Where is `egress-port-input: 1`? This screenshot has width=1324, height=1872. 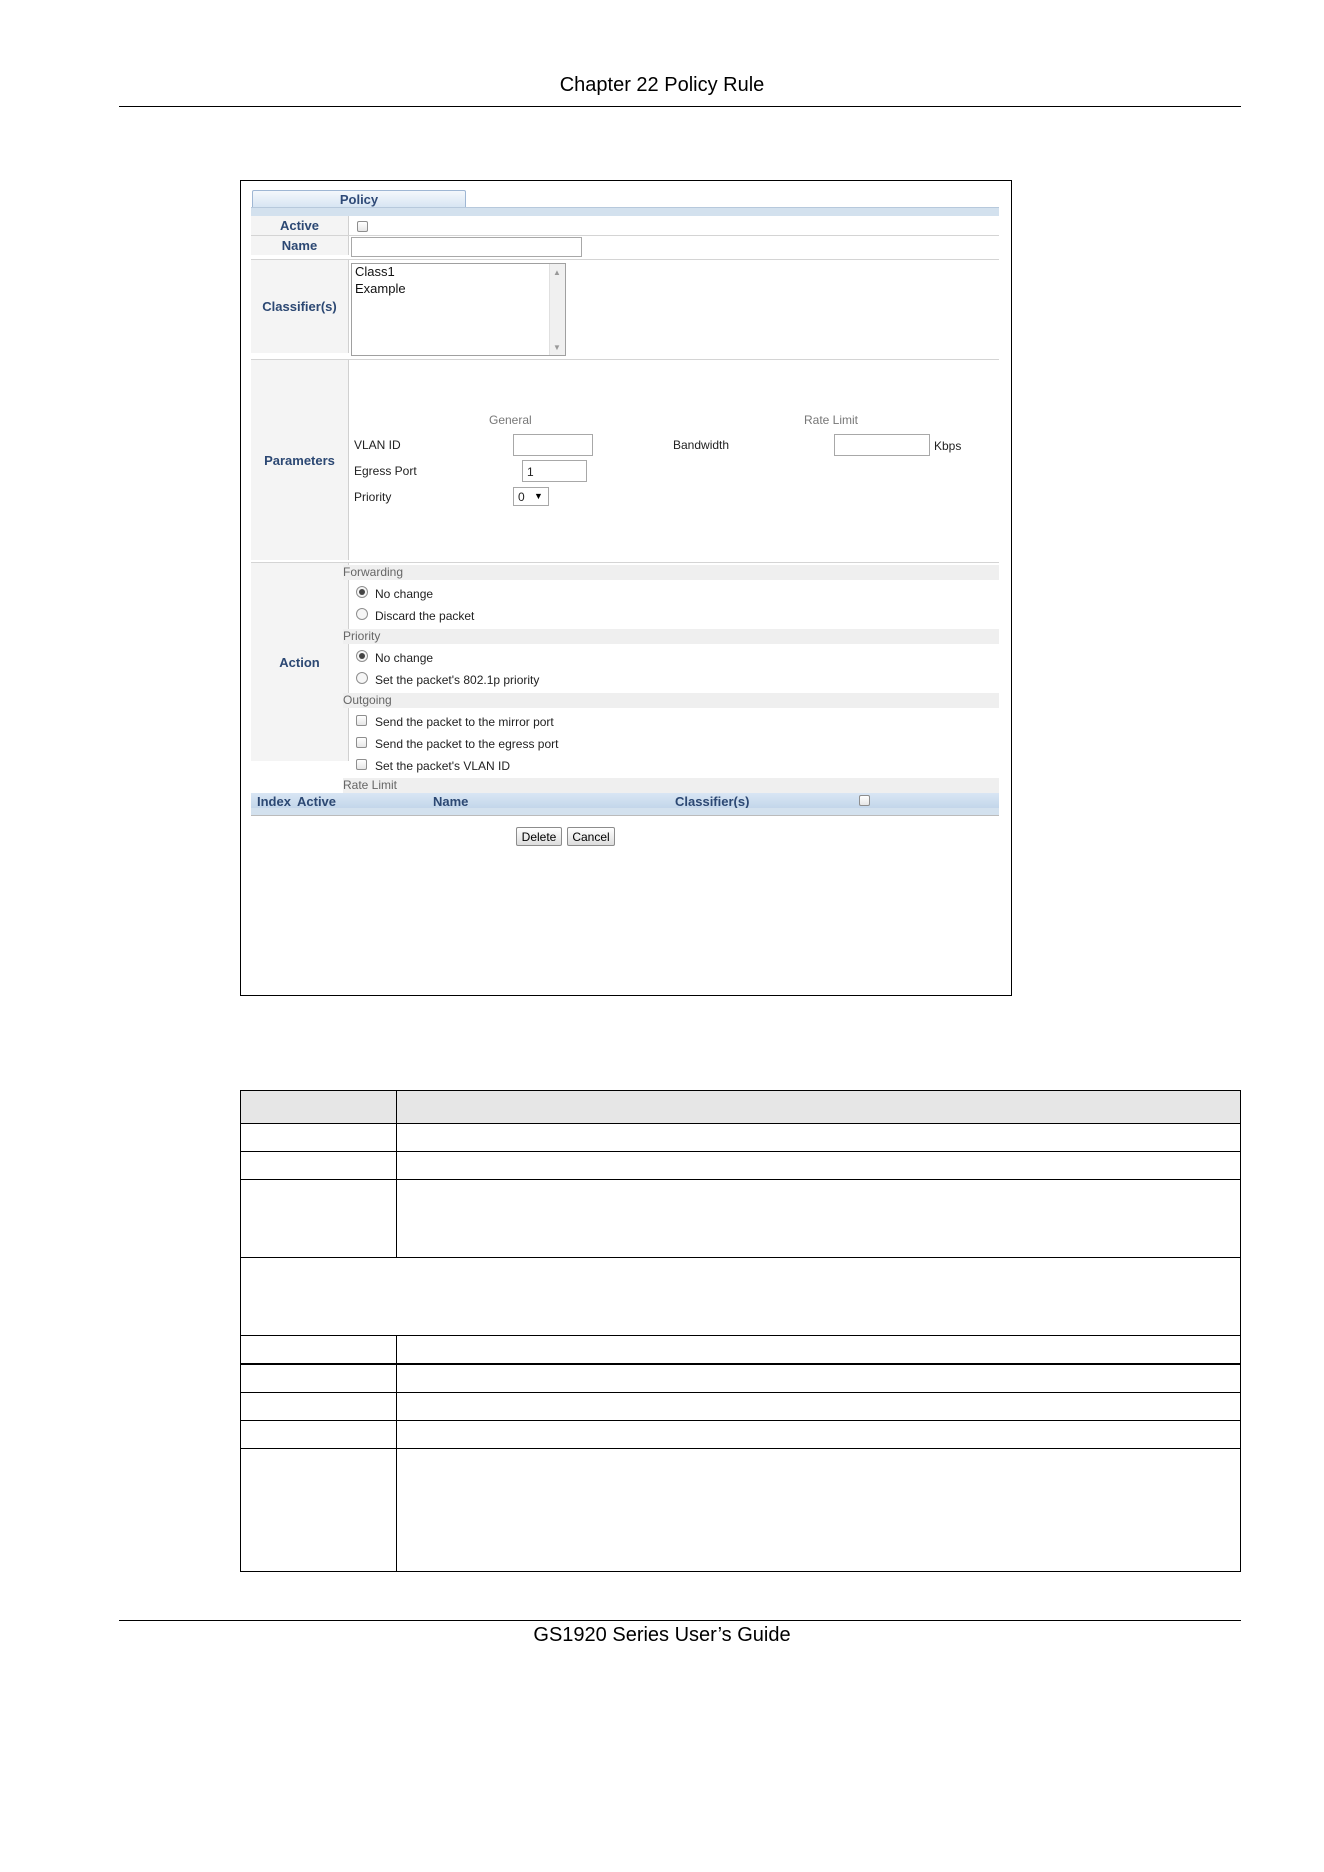
egress-port-input: 1 is located at coordinates (554, 471).